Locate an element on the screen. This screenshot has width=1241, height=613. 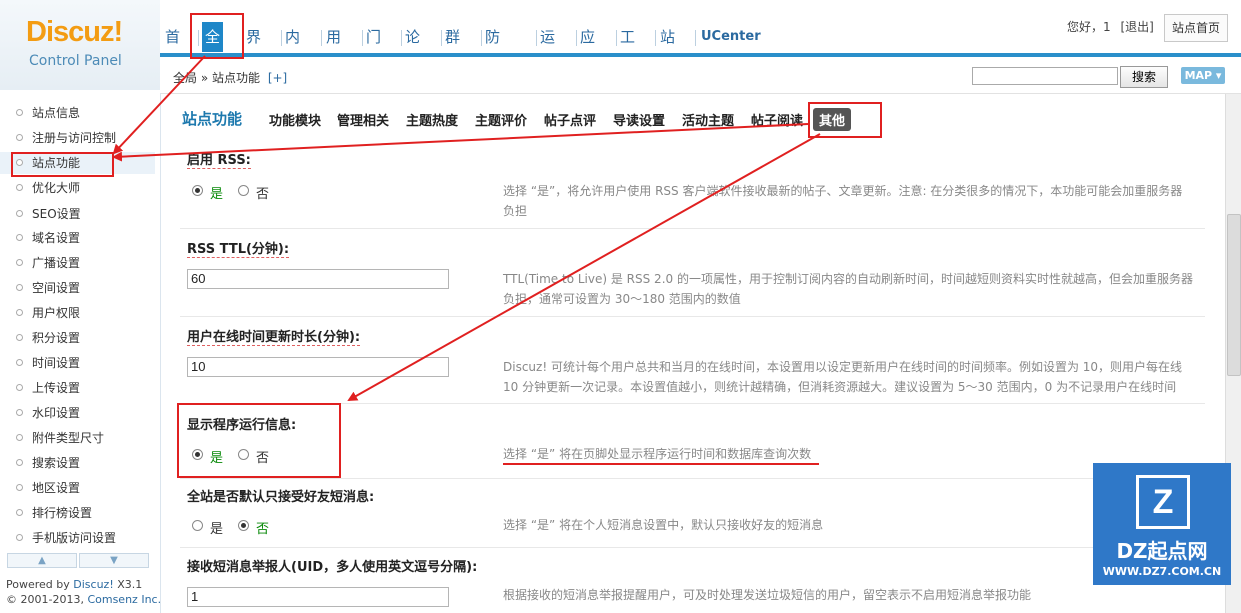
arrow-tab-to-sidebar is located at coordinates (460, 142).